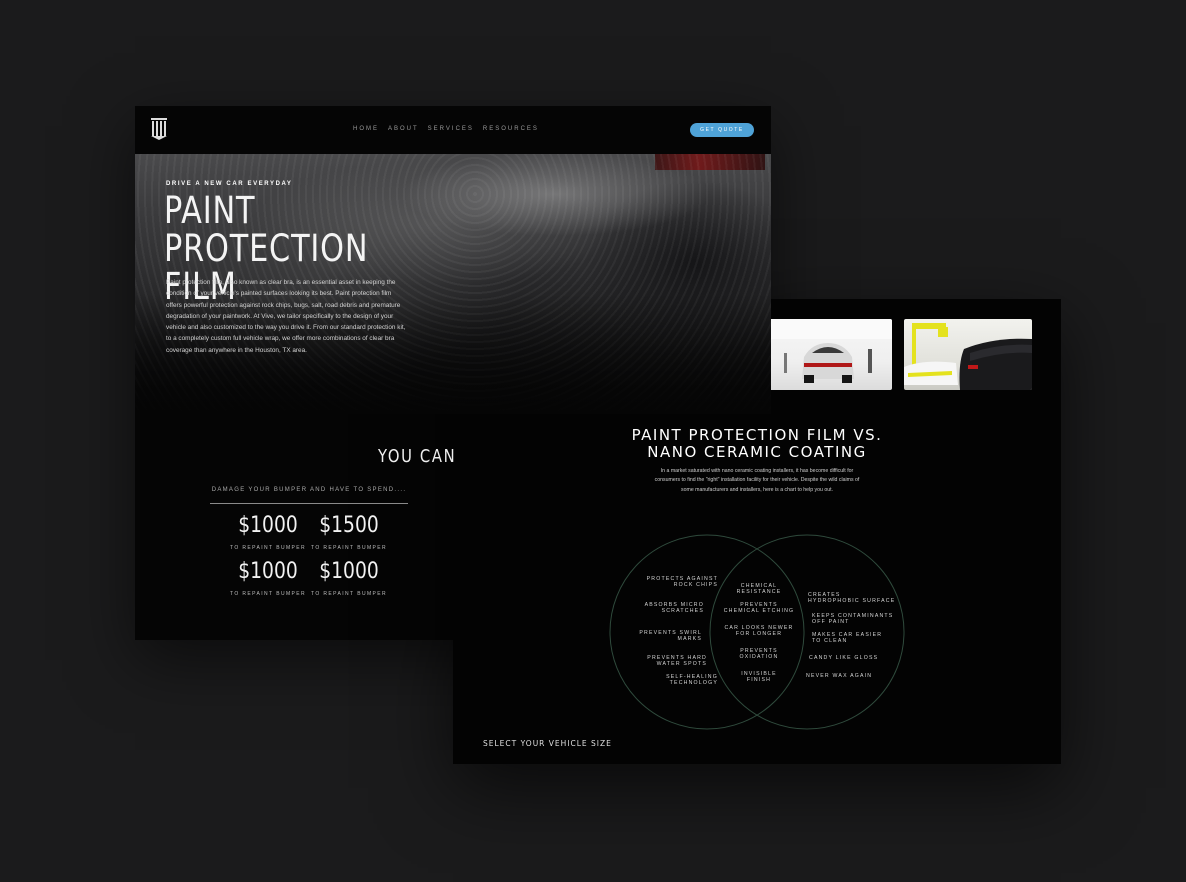 Image resolution: width=1186 pixels, height=882 pixels. I want to click on gallery-thumbnail-mustang, so click(968, 354).